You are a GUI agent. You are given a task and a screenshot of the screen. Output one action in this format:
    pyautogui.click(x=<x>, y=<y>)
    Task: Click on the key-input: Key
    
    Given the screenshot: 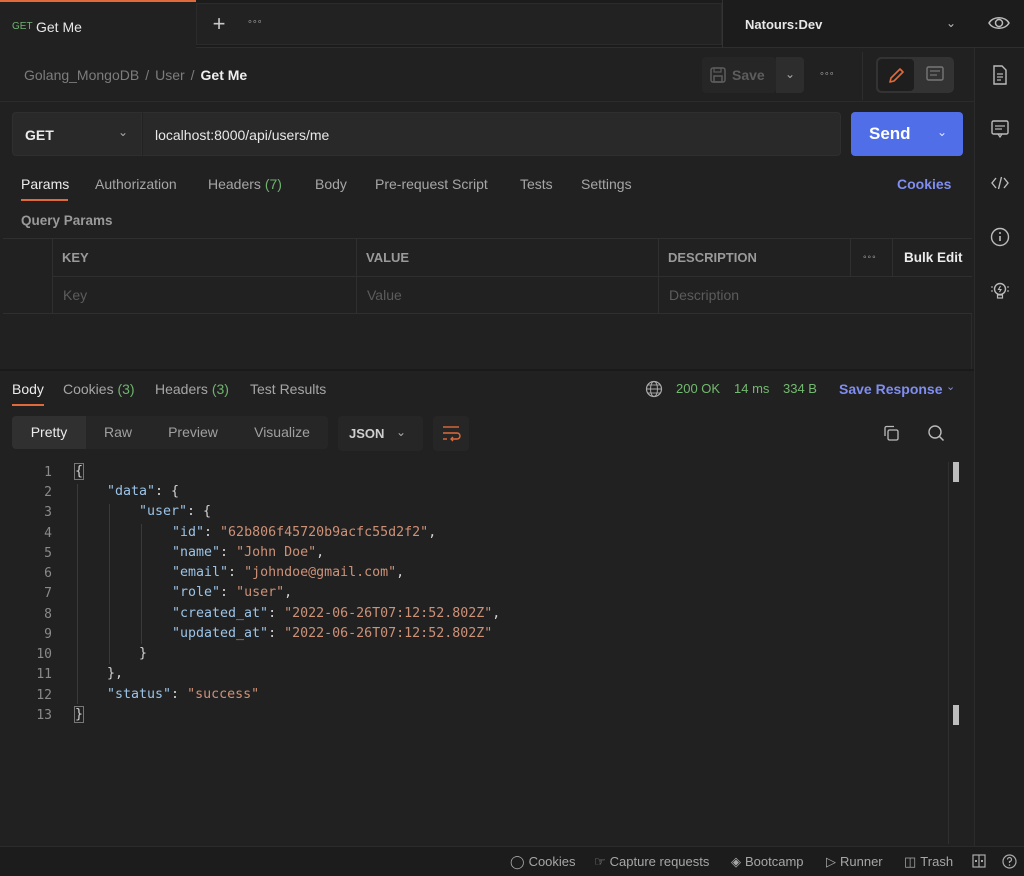 What is the action you would take?
    pyautogui.click(x=204, y=295)
    